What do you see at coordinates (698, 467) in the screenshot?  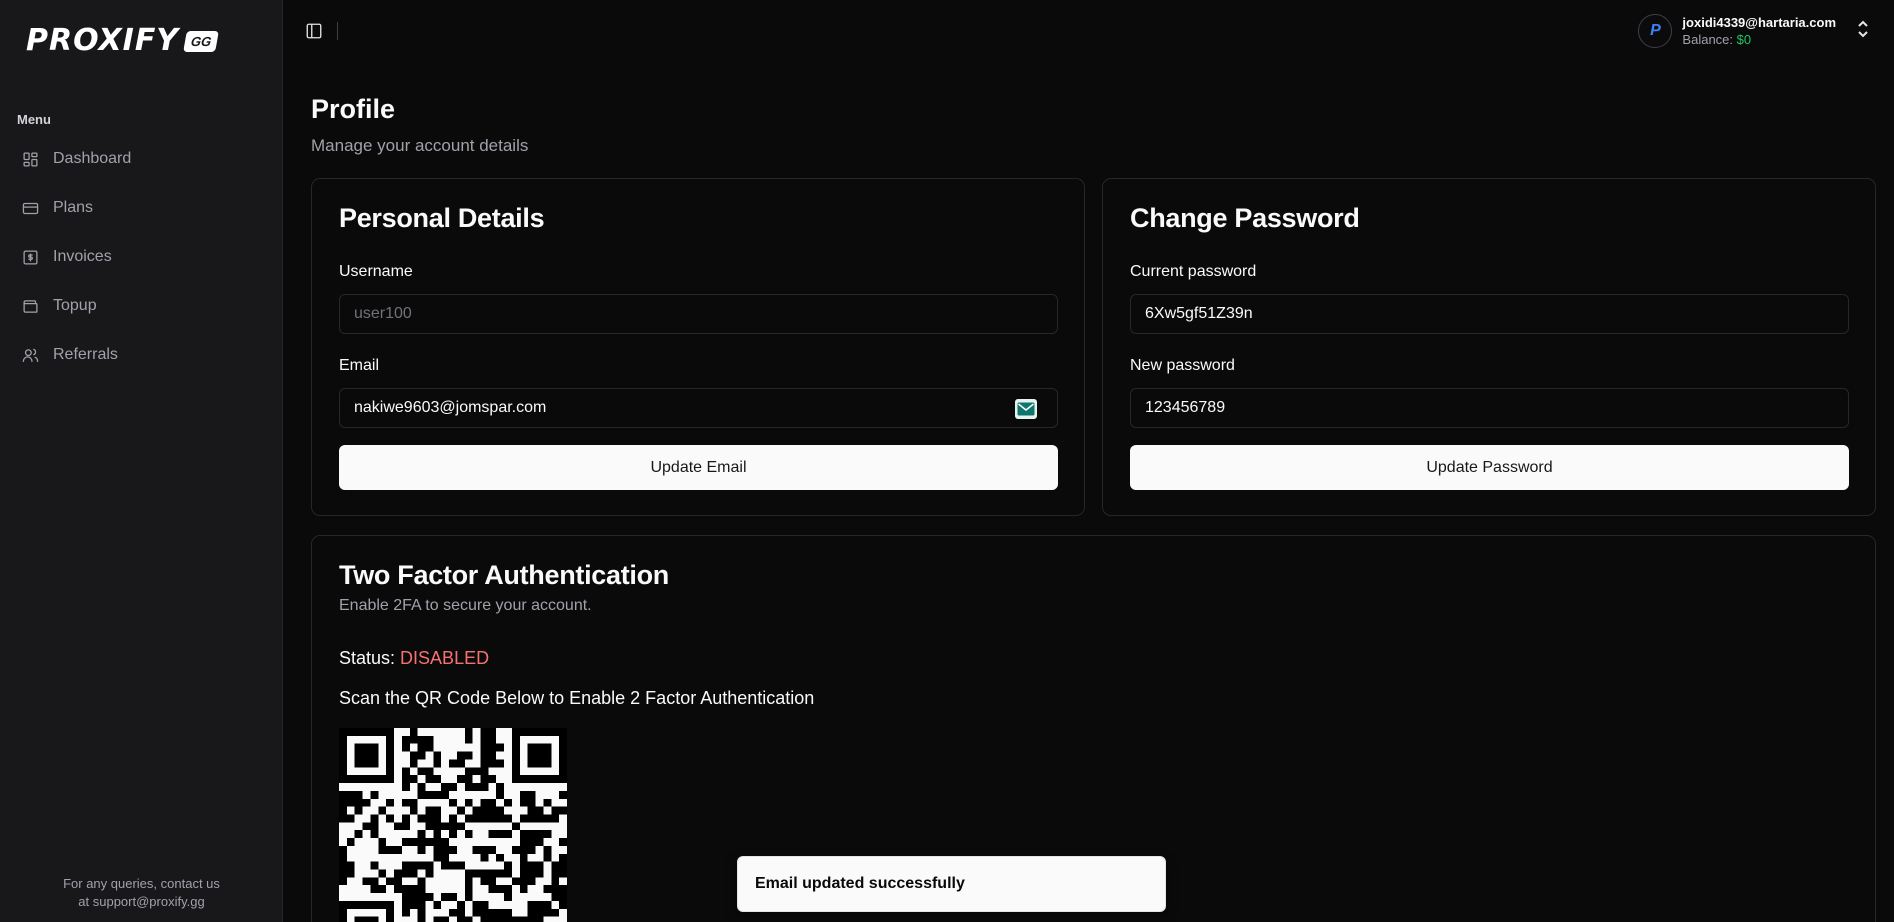 I see `update-email-button: Update Email` at bounding box center [698, 467].